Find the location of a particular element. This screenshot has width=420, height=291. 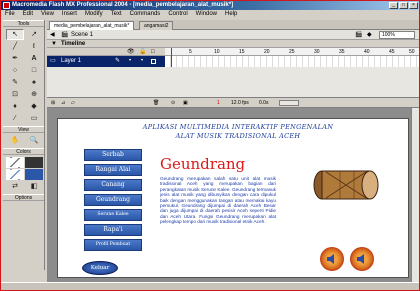

paint-bucket-tool-icon: ◆ is located at coordinates (34, 106).